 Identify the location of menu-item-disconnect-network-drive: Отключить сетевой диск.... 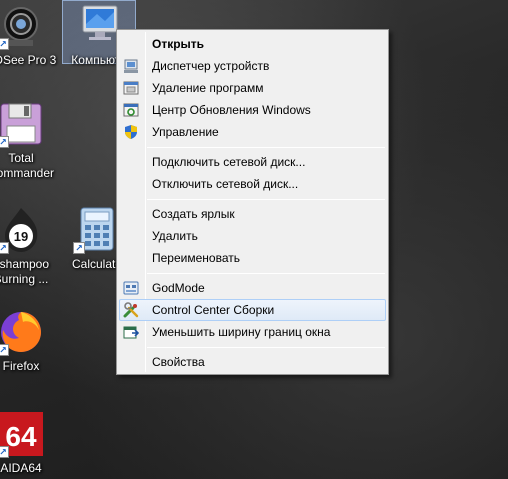
(252, 184).